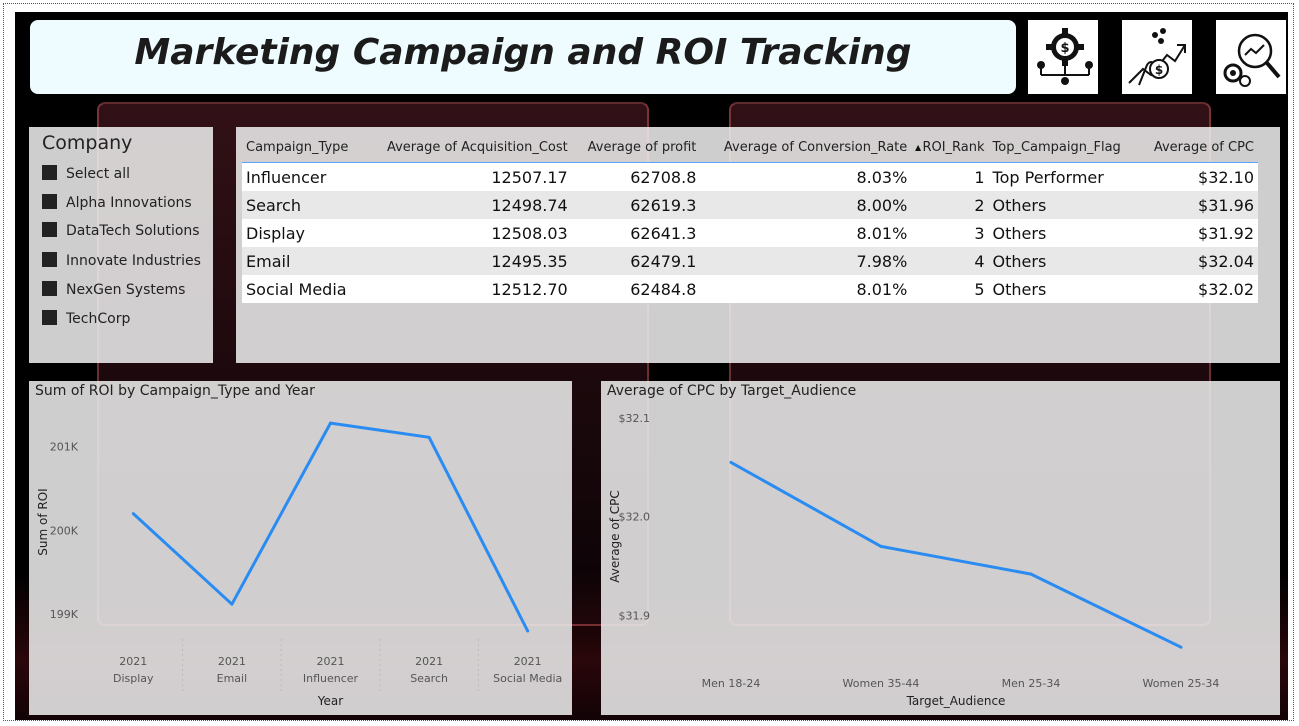 Image resolution: width=1299 pixels, height=726 pixels. Describe the element at coordinates (950, 261) in the screenshot. I see `cell-roi-rank: 4` at that location.